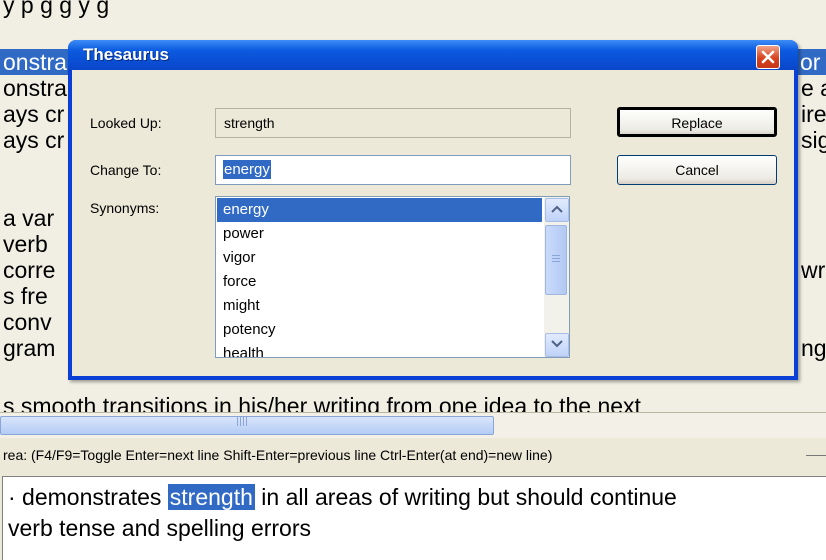 The image size is (826, 560). I want to click on close-button, so click(768, 57).